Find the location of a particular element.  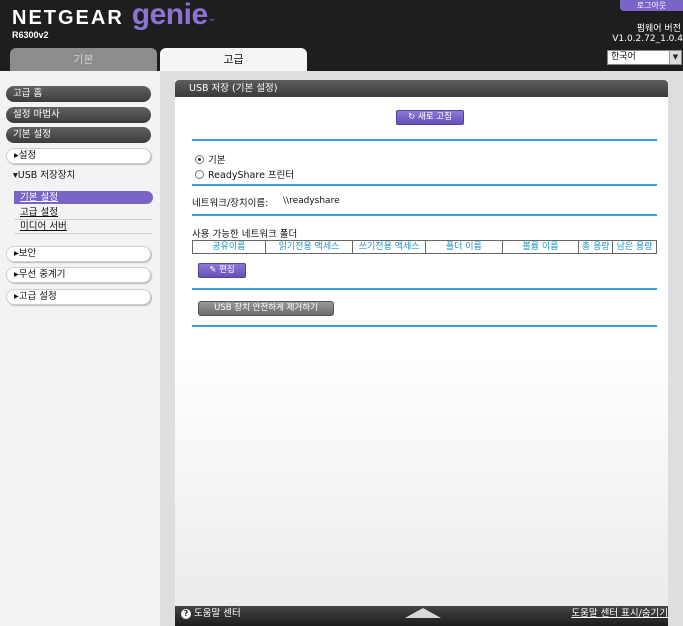

language-select: 한국어 ▼ is located at coordinates (644, 57).